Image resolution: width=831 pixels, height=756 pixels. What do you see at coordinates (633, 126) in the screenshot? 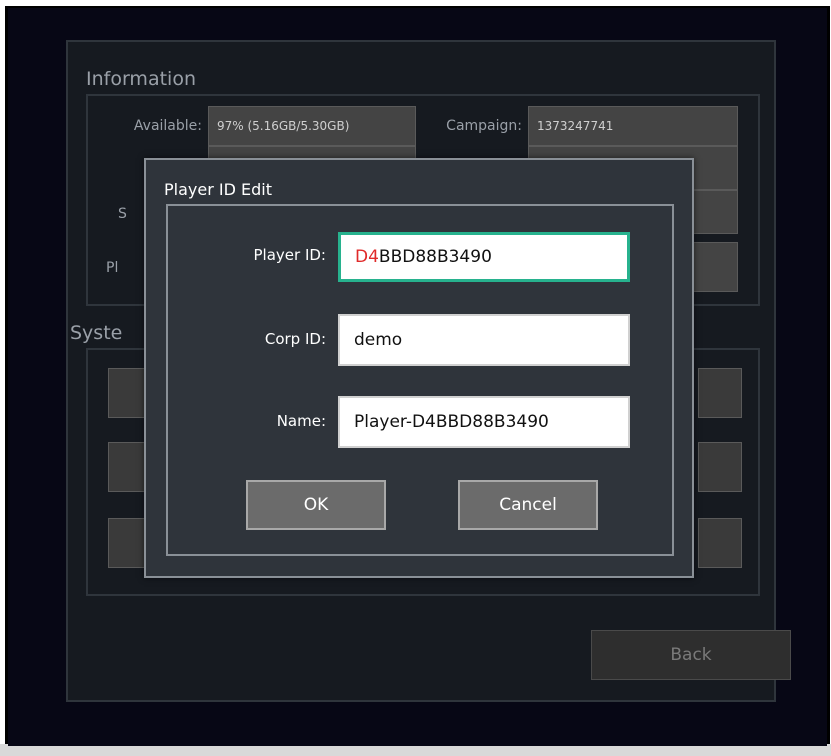
I see `campaign-value: 1373247741` at bounding box center [633, 126].